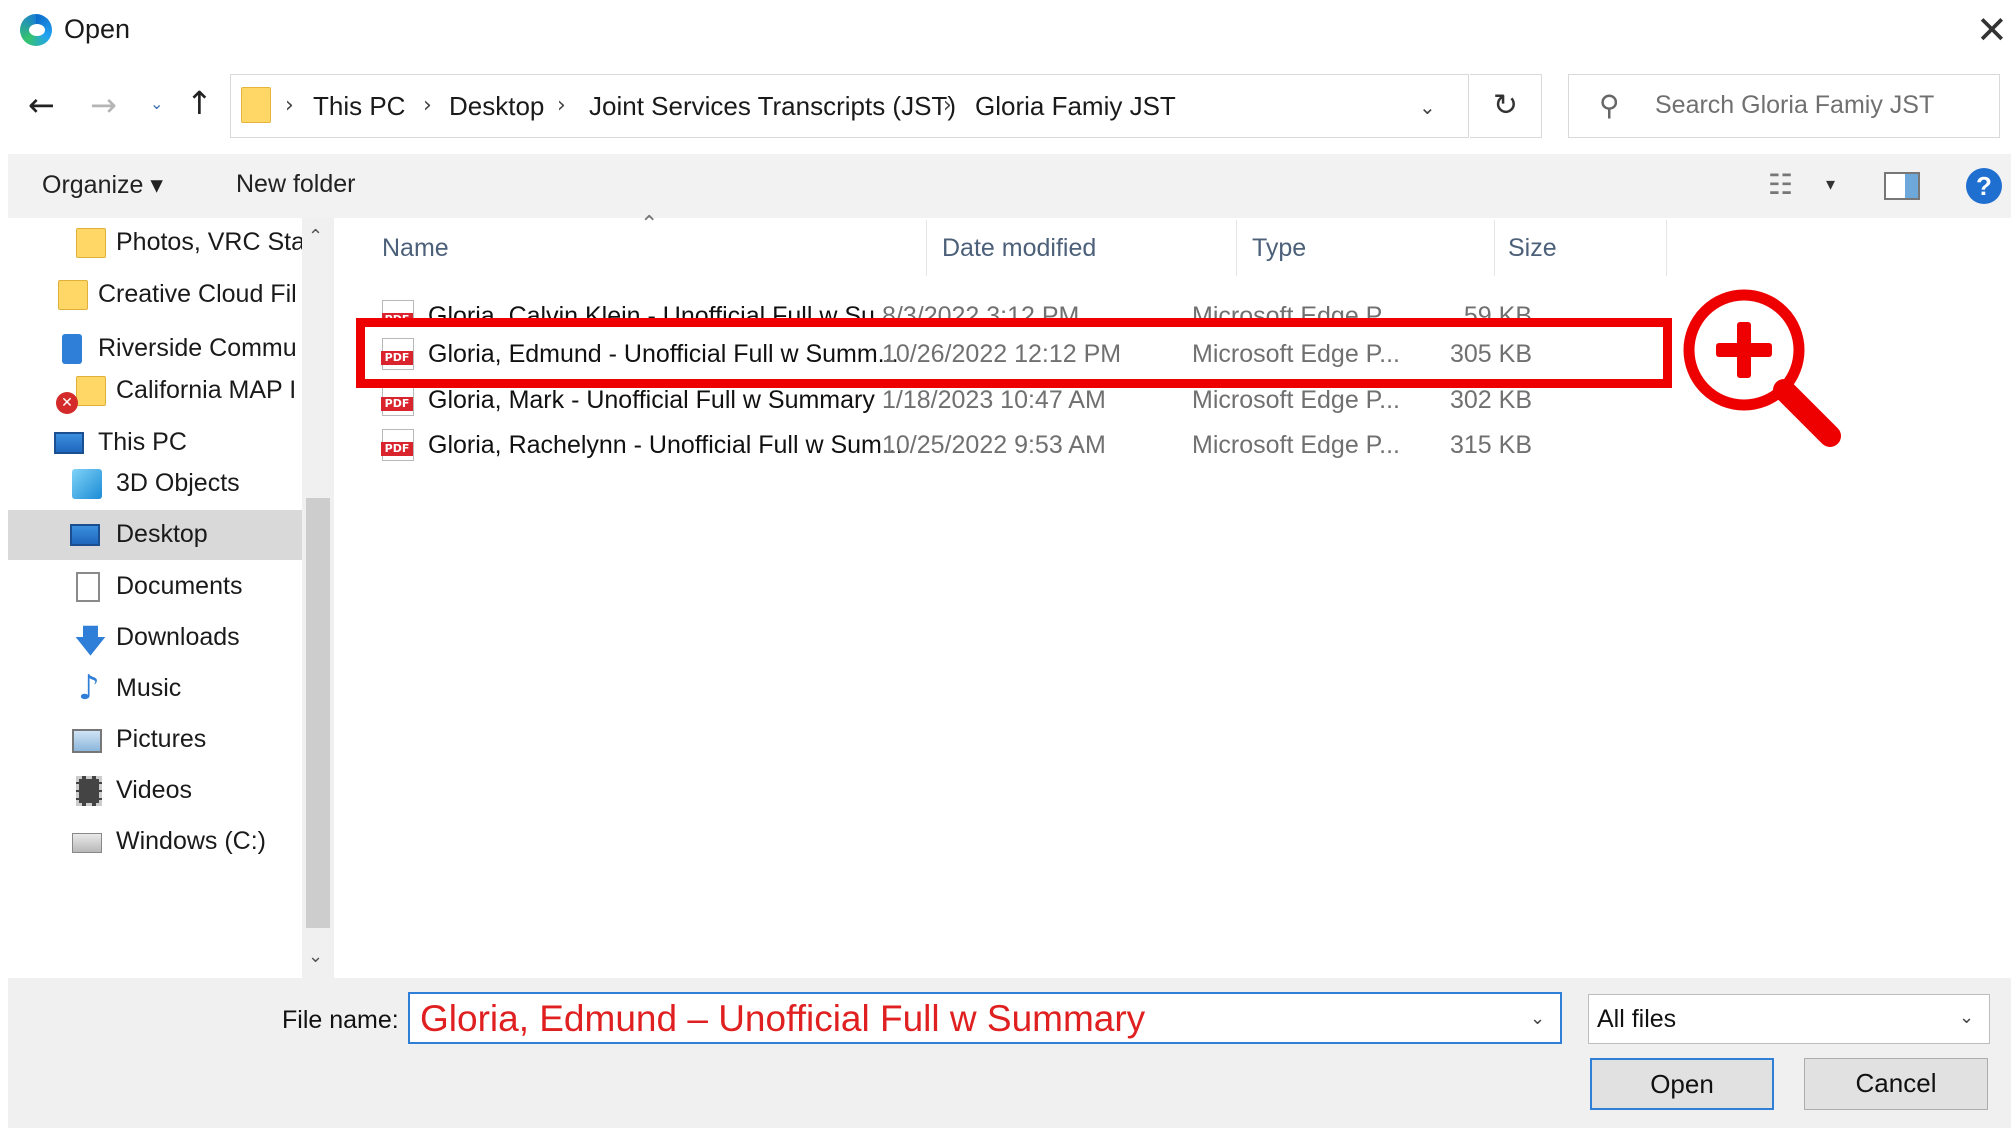 The image size is (2011, 1128). What do you see at coordinates (89, 791) in the screenshot?
I see `film-icon` at bounding box center [89, 791].